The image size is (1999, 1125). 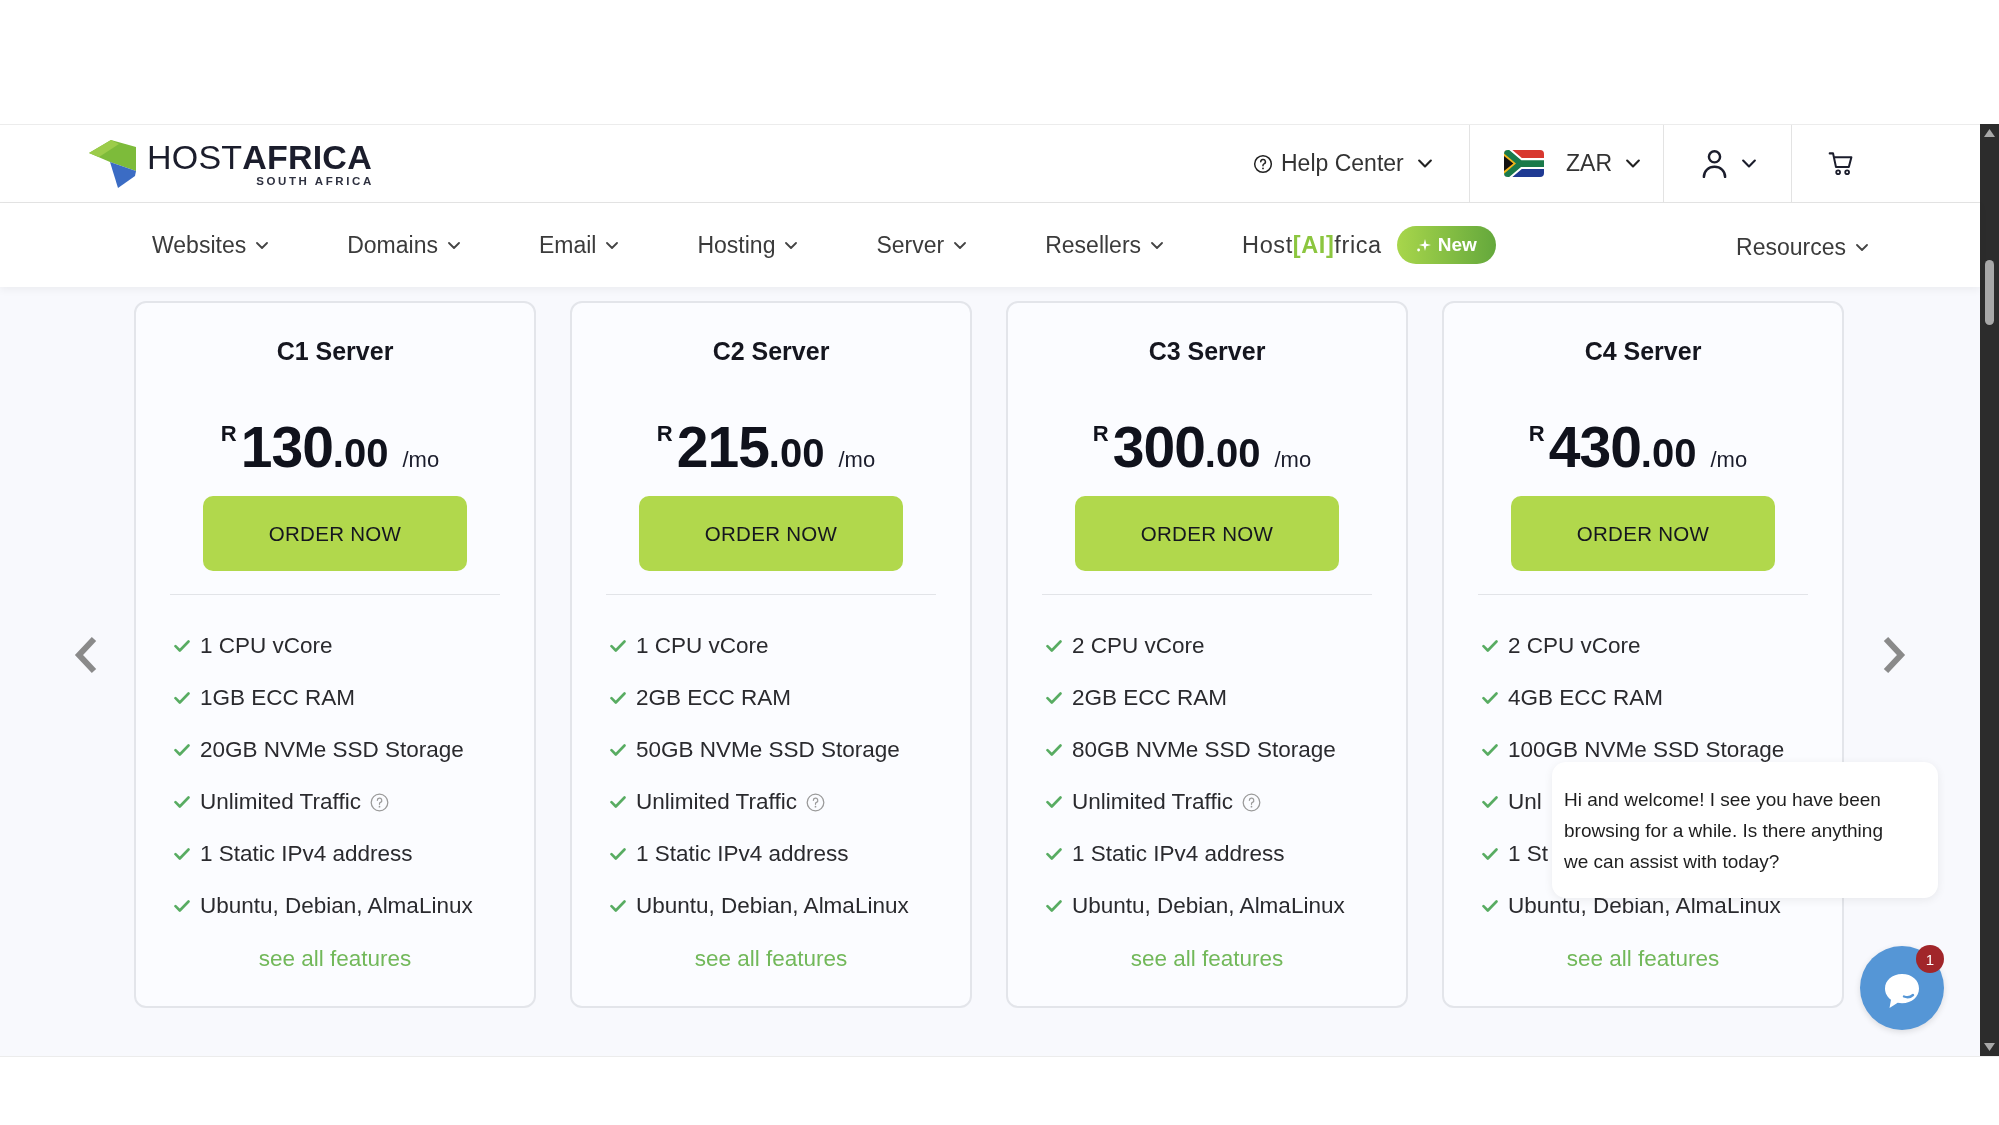 What do you see at coordinates (740, 447) in the screenshot?
I see `plan-price: $^{R}$ 215.00` at bounding box center [740, 447].